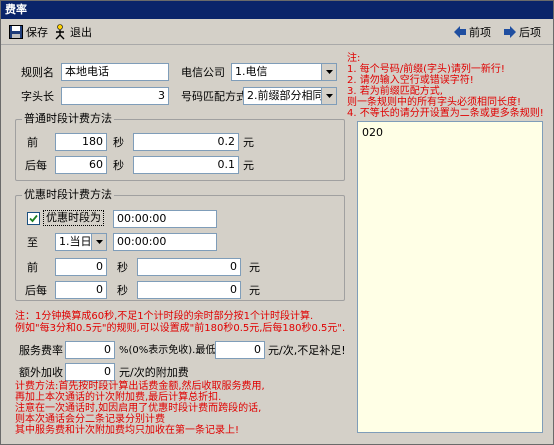 The image size is (554, 445). Describe the element at coordinates (530, 32) in the screenshot. I see `next-label: 后项` at that location.